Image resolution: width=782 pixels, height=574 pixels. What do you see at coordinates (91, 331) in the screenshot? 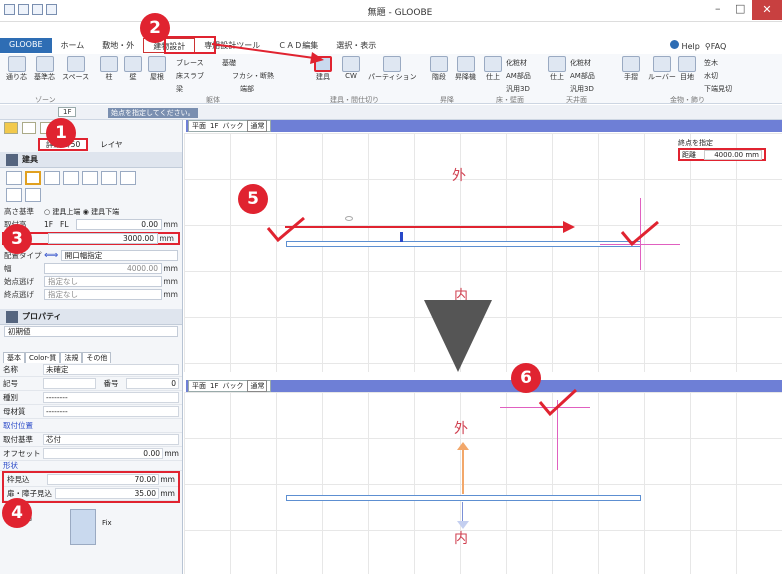
I see `property-preset-select: 初期値` at bounding box center [91, 331].